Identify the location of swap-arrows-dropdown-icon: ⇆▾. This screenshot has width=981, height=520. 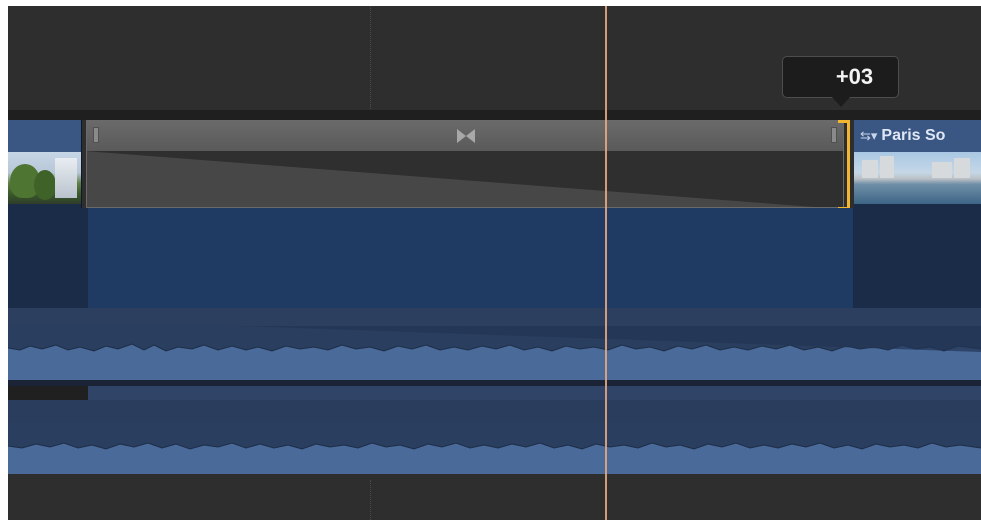
(868, 136).